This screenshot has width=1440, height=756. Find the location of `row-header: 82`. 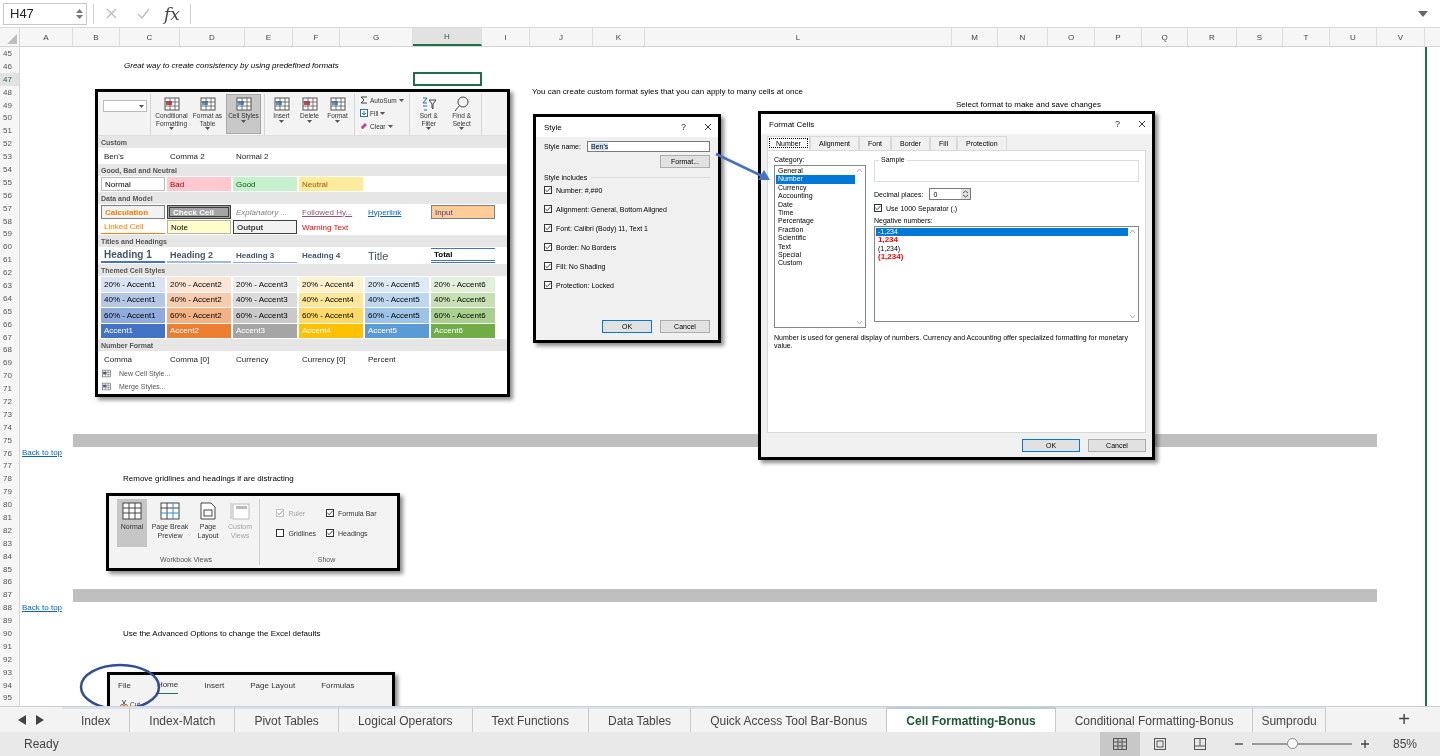

row-header: 82 is located at coordinates (9, 530).